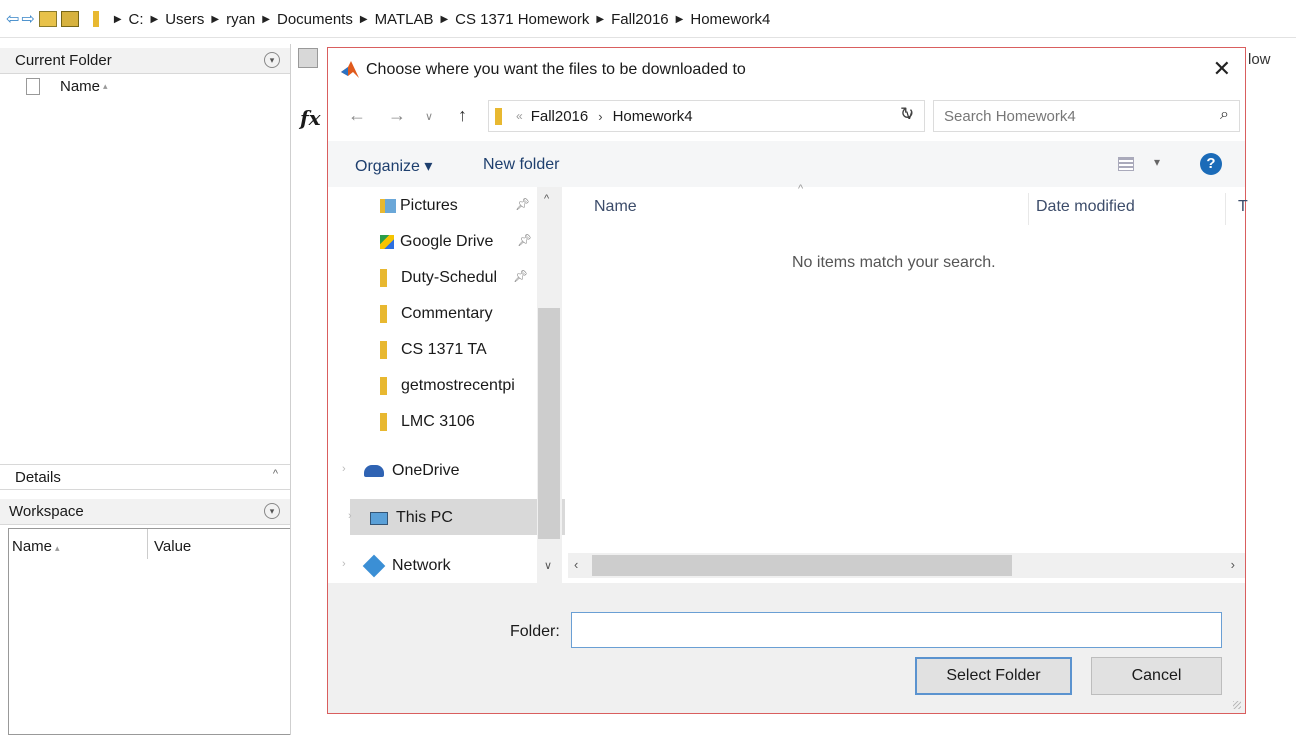 The height and width of the screenshot is (735, 1296). I want to click on ws-name-column: Name ▴, so click(36, 546).